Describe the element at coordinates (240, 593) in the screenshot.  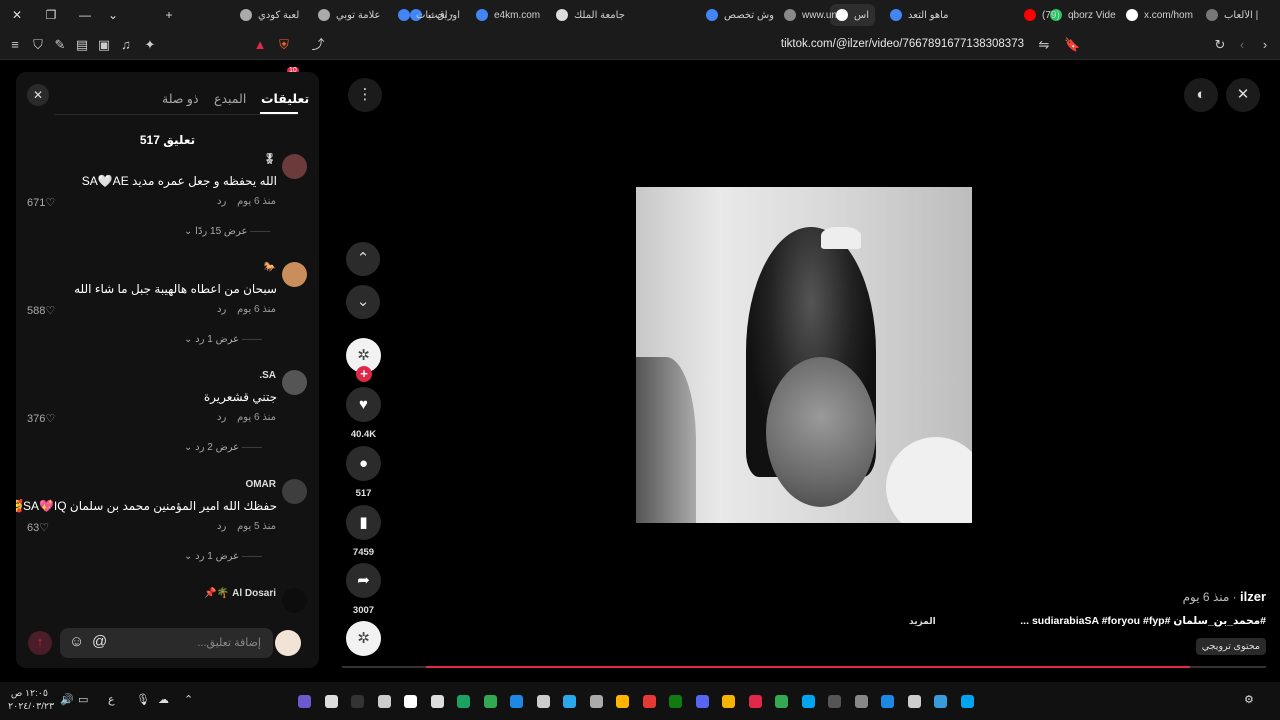
I see `commenter-name: Al Dosari 🌴📌` at that location.